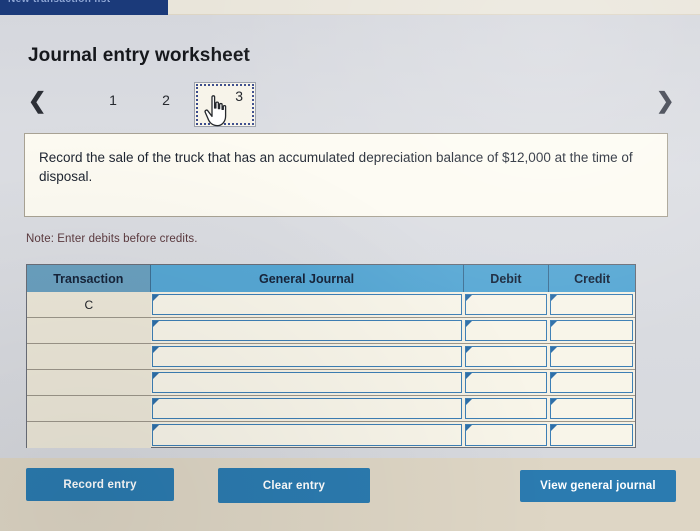 This screenshot has width=700, height=531. Describe the element at coordinates (665, 101) in the screenshot. I see `chevron-right-icon: ❯` at that location.